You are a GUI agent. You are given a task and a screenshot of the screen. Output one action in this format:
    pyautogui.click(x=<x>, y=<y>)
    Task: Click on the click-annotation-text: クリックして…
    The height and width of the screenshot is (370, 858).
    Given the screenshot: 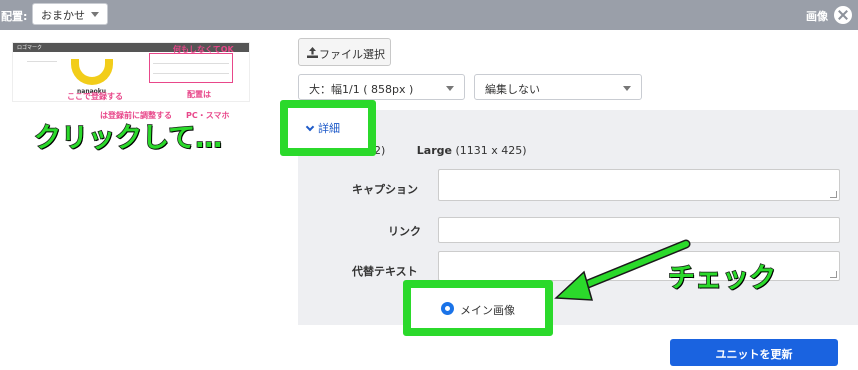 What is the action you would take?
    pyautogui.click(x=128, y=138)
    